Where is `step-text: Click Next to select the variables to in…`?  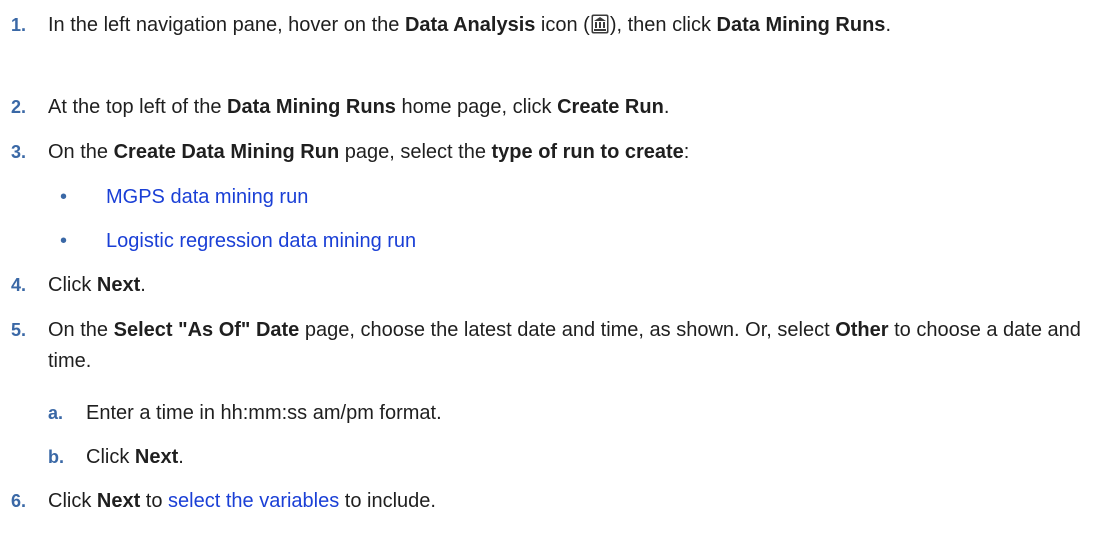
step-text: Click Next to select the variables to in… is located at coordinates (242, 501).